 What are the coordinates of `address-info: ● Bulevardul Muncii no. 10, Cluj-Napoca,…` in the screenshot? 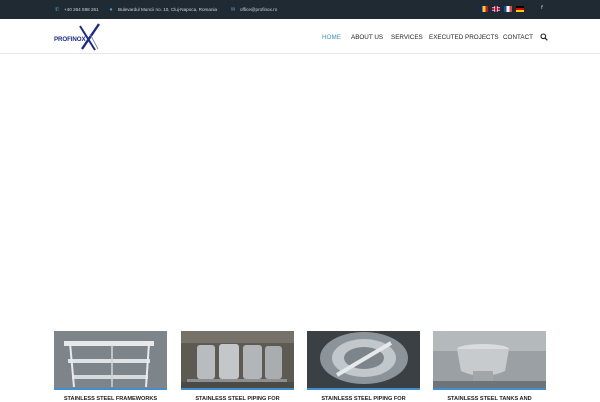 It's located at (162, 9).